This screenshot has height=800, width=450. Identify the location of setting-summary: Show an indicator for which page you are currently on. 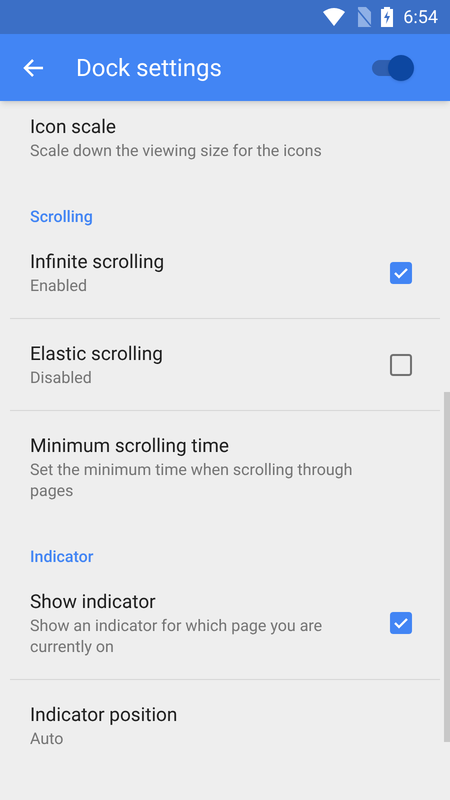
(177, 636).